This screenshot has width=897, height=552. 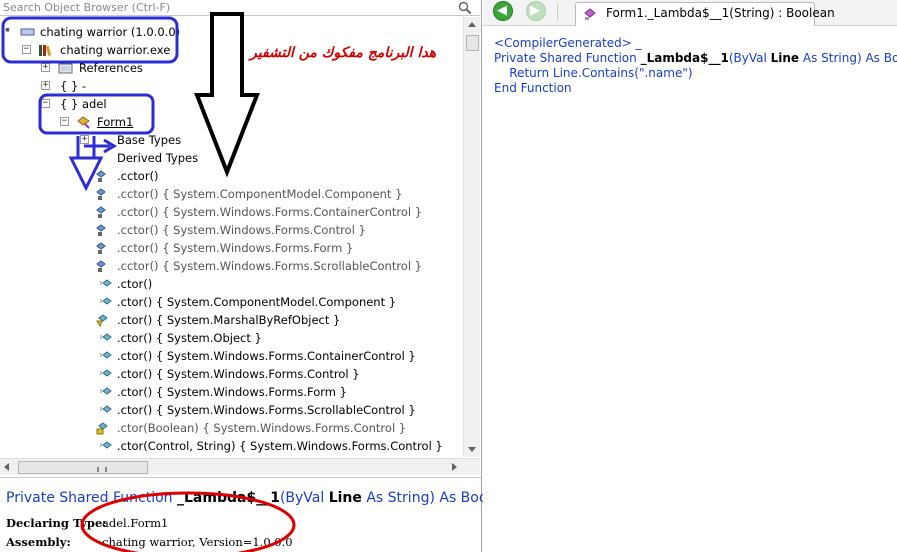 I want to click on code-toolbar: ◀ ▶ Form1._Lambda$__1(String) : Boolean, so click(x=690, y=13).